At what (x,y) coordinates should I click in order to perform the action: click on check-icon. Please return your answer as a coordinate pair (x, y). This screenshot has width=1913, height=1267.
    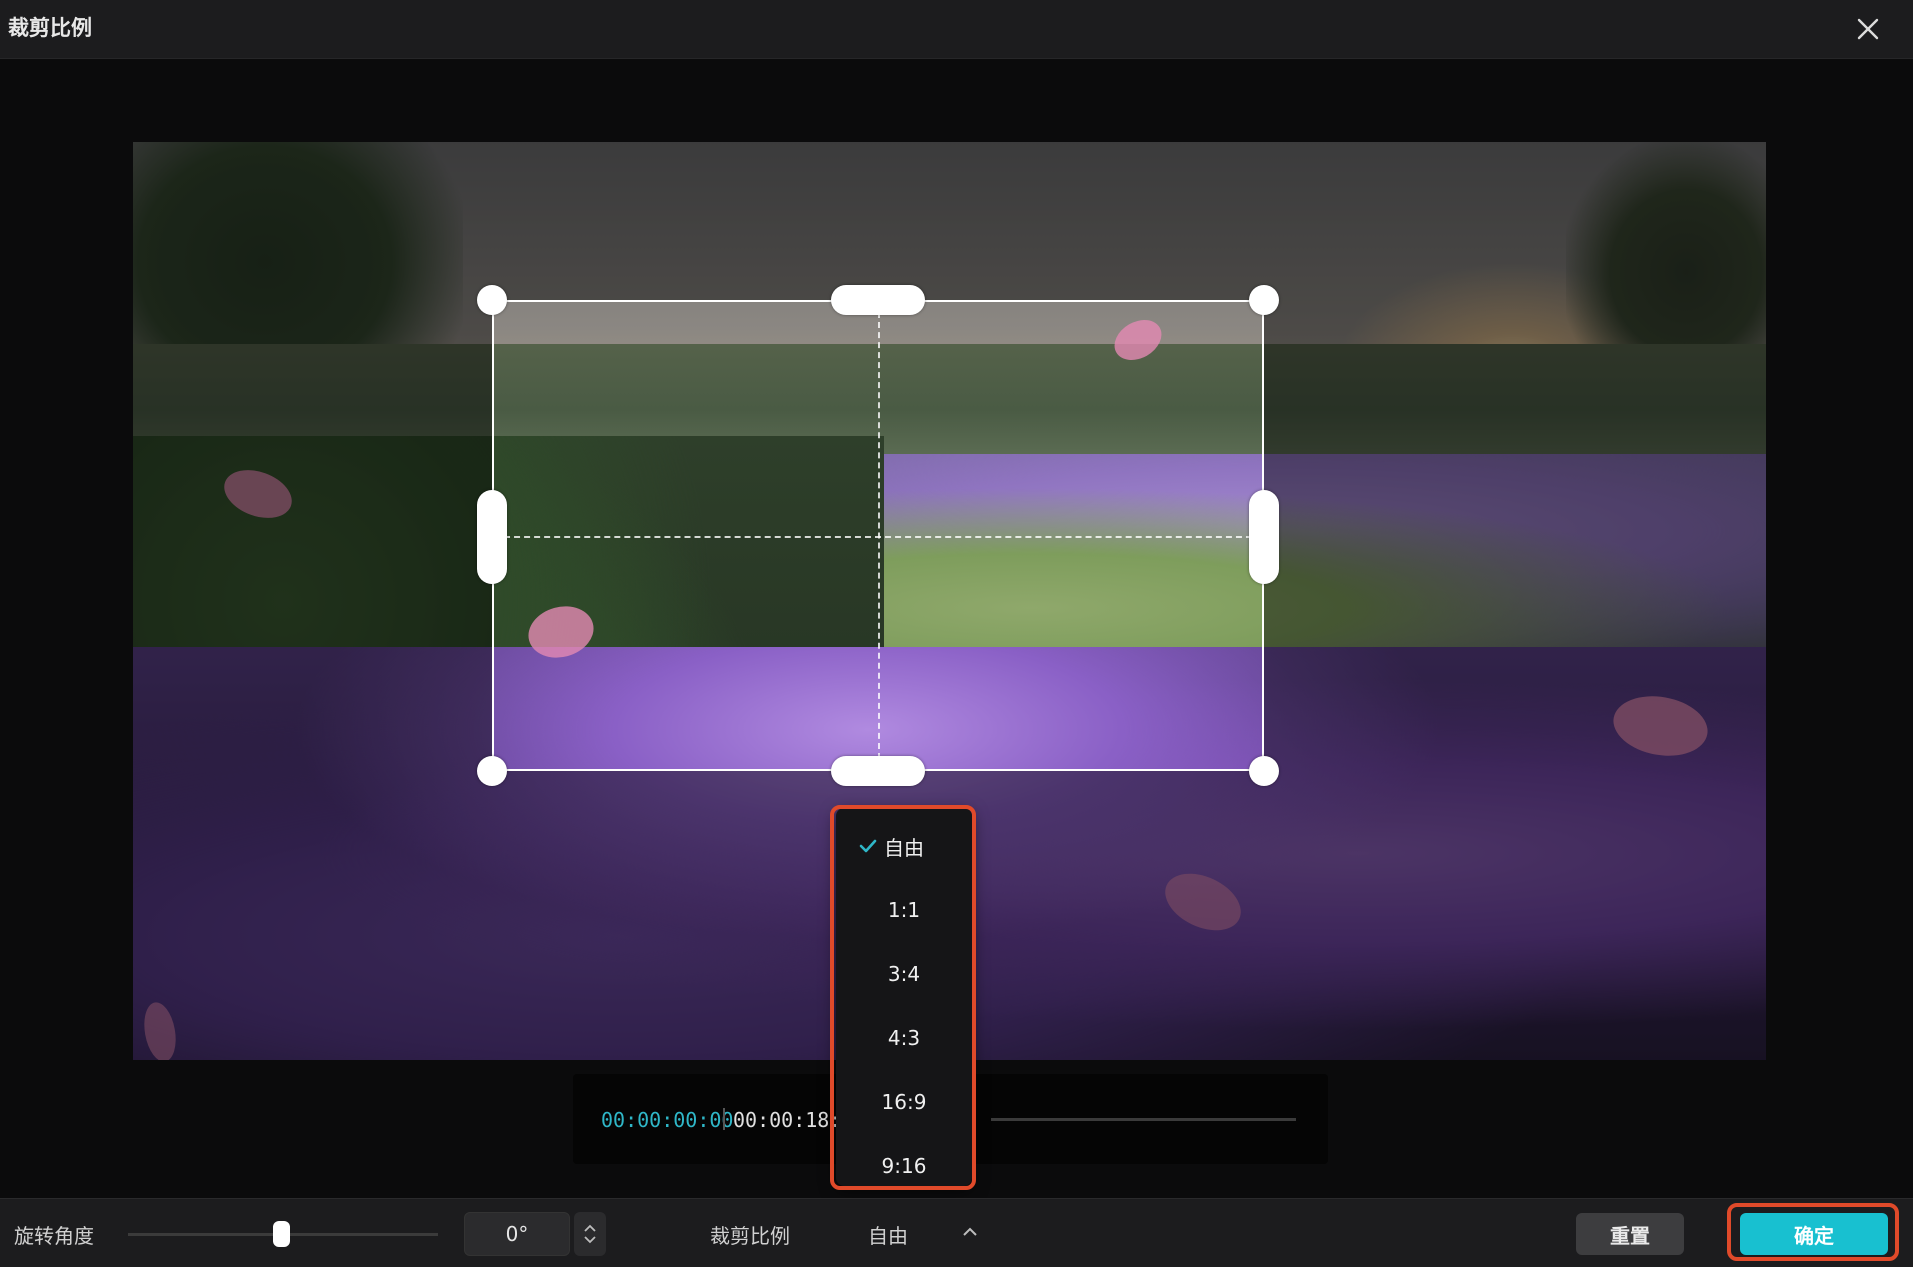
    Looking at the image, I should click on (868, 846).